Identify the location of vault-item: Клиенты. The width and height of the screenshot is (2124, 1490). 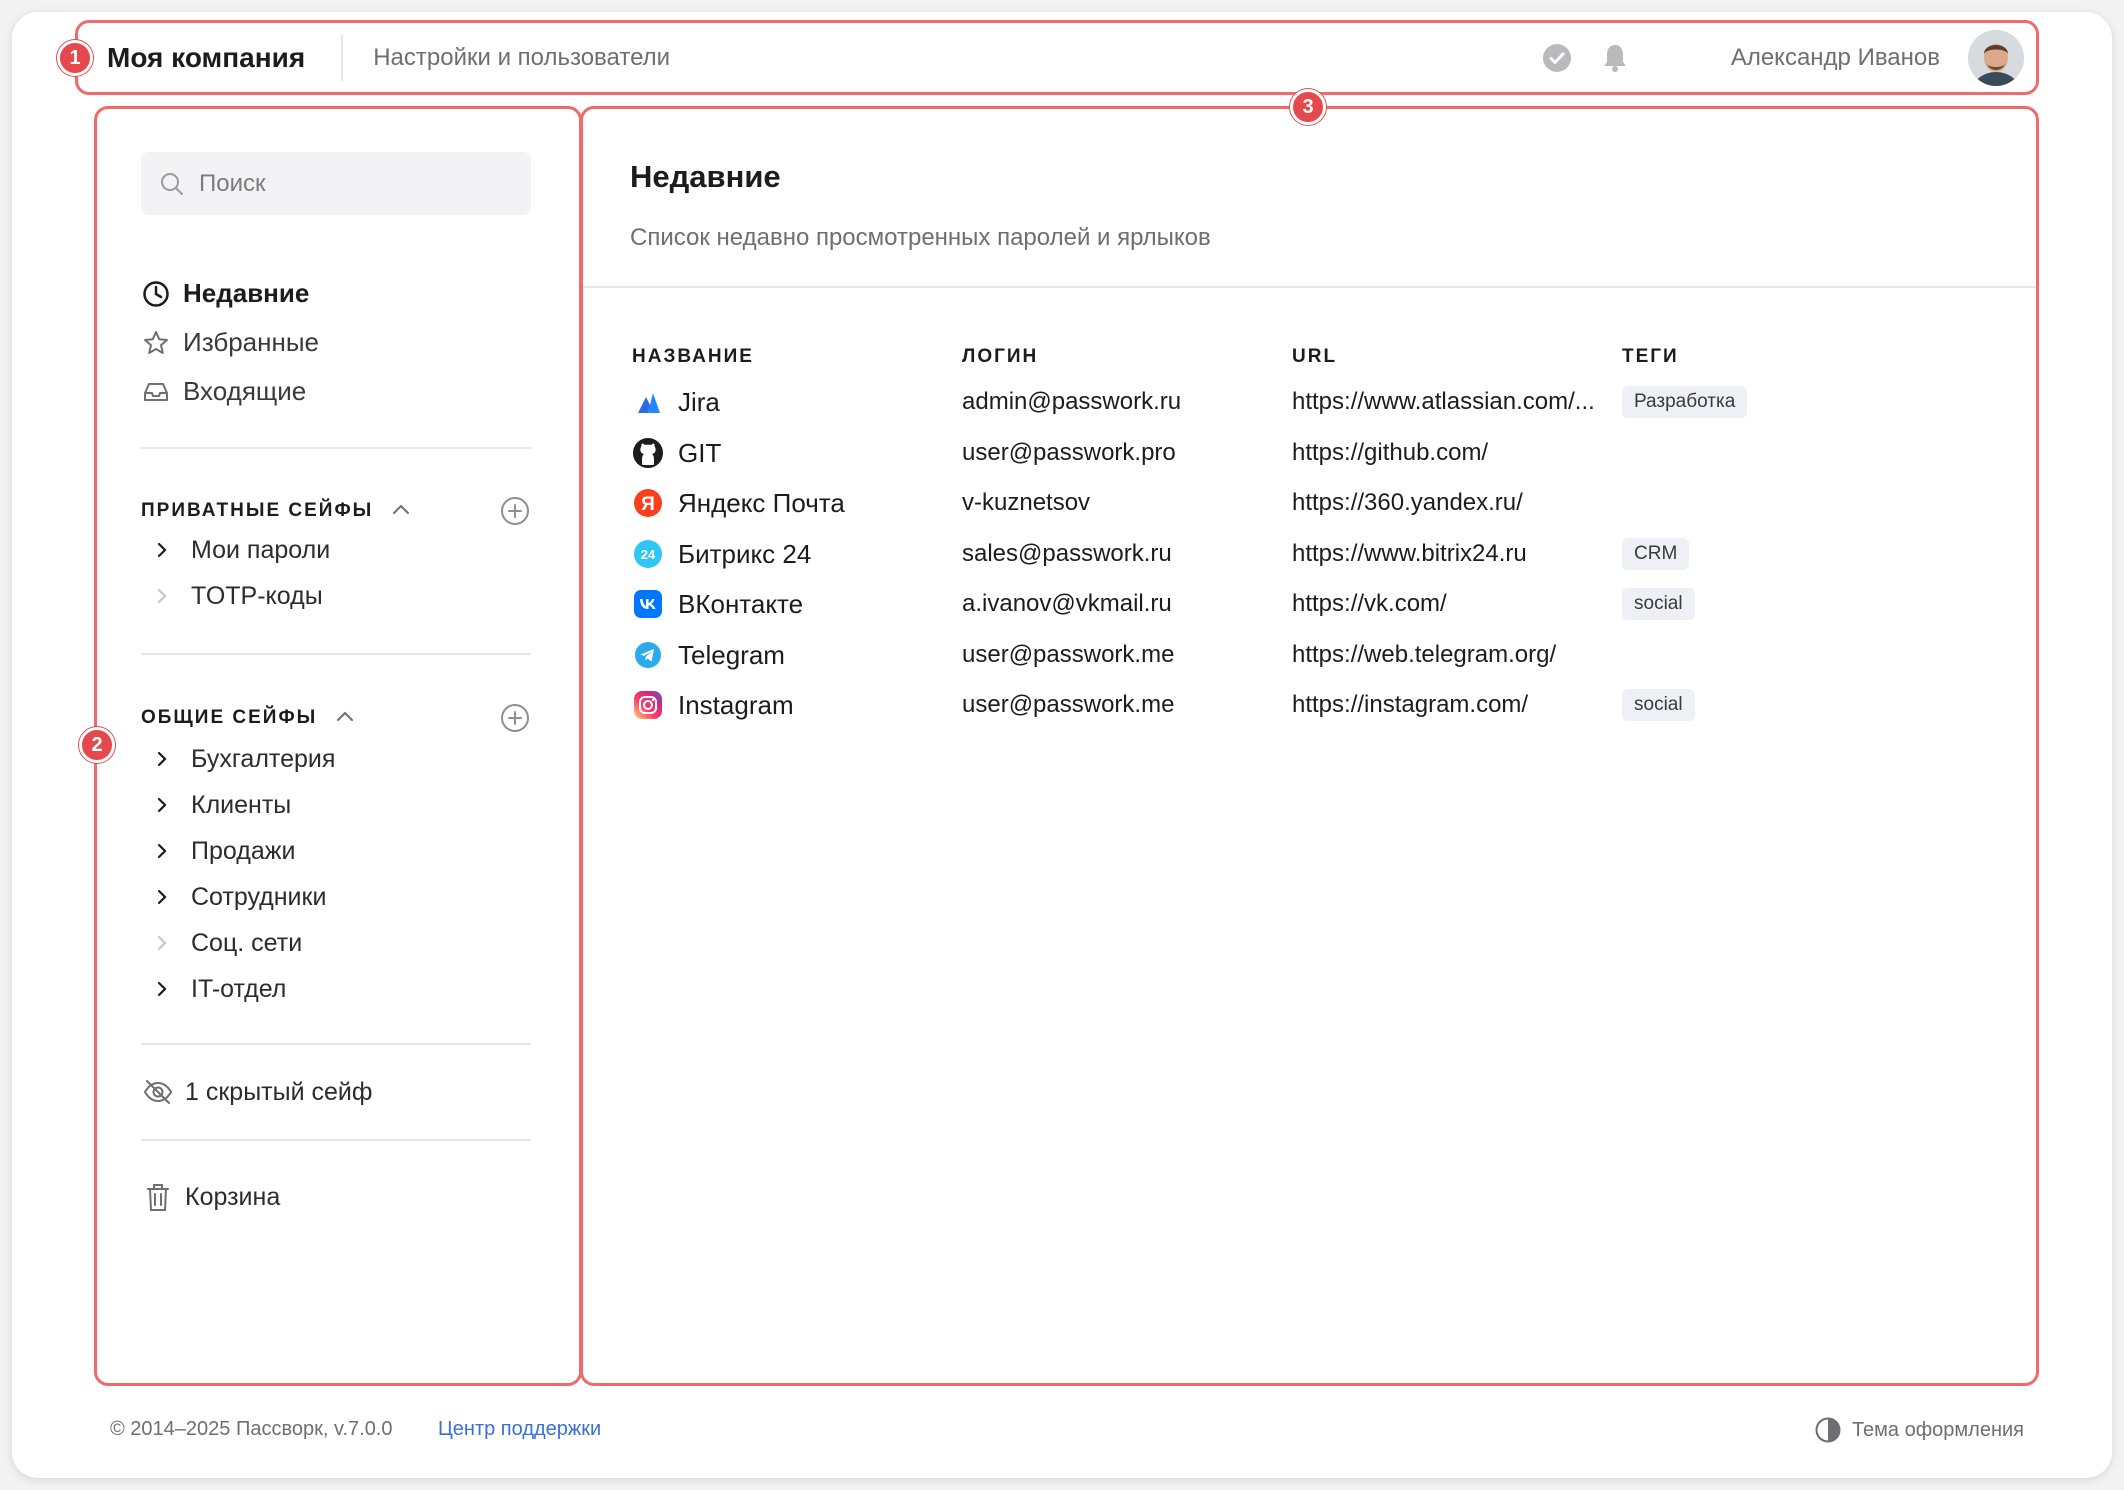
(238, 805).